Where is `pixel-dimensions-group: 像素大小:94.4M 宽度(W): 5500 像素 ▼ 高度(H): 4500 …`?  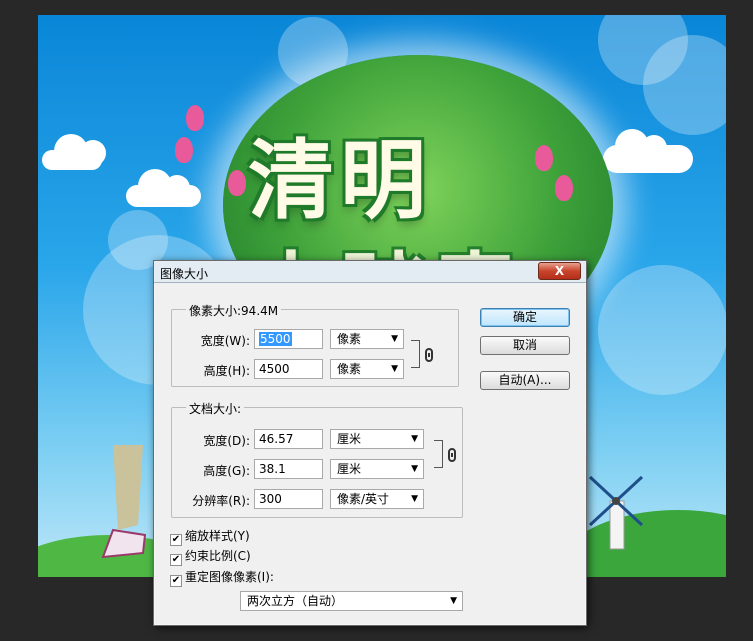
pixel-dimensions-group: 像素大小:94.4M 宽度(W): 5500 像素 ▼ 高度(H): 4500 … is located at coordinates (315, 344).